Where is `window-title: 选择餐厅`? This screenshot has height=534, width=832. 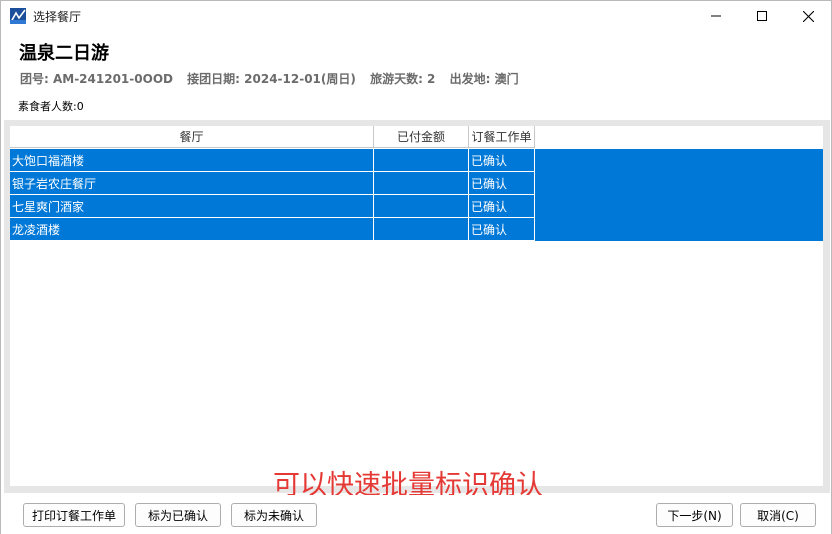 window-title: 选择餐厅 is located at coordinates (57, 17).